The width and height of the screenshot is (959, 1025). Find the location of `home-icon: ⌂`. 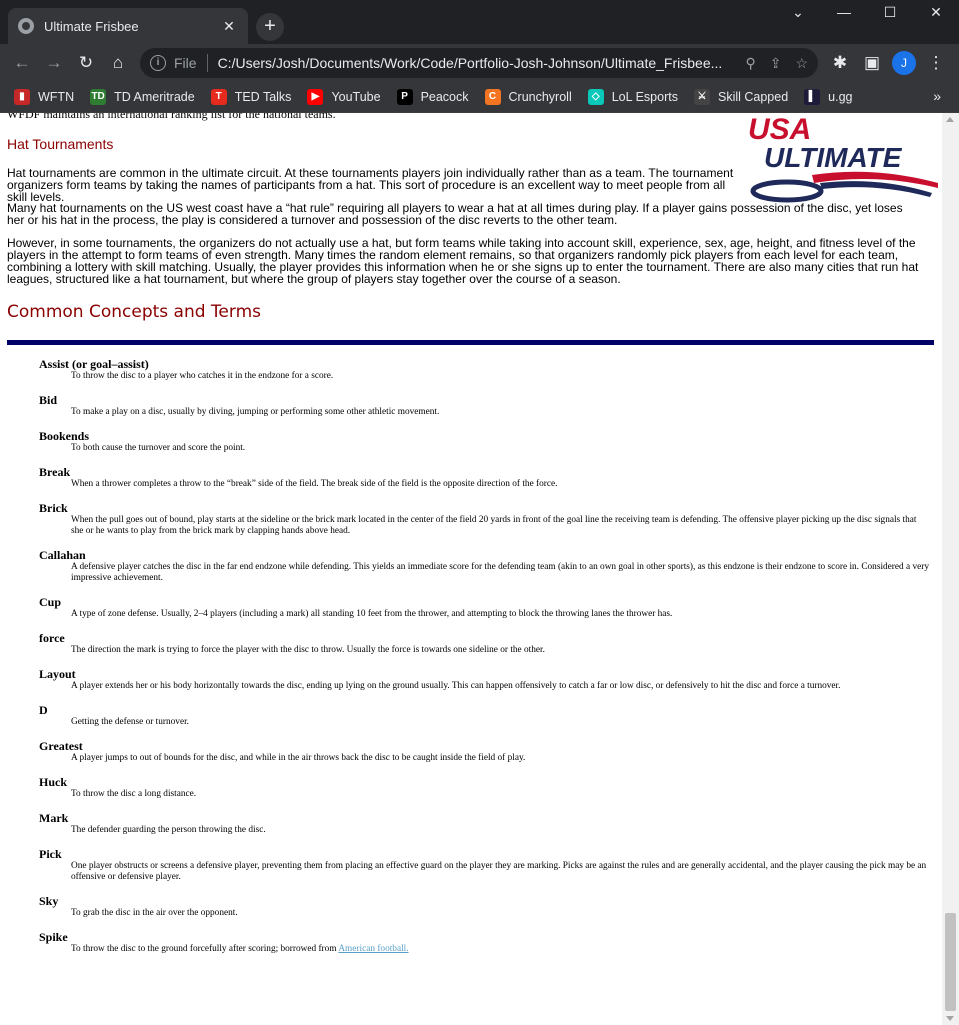

home-icon: ⌂ is located at coordinates (118, 63).